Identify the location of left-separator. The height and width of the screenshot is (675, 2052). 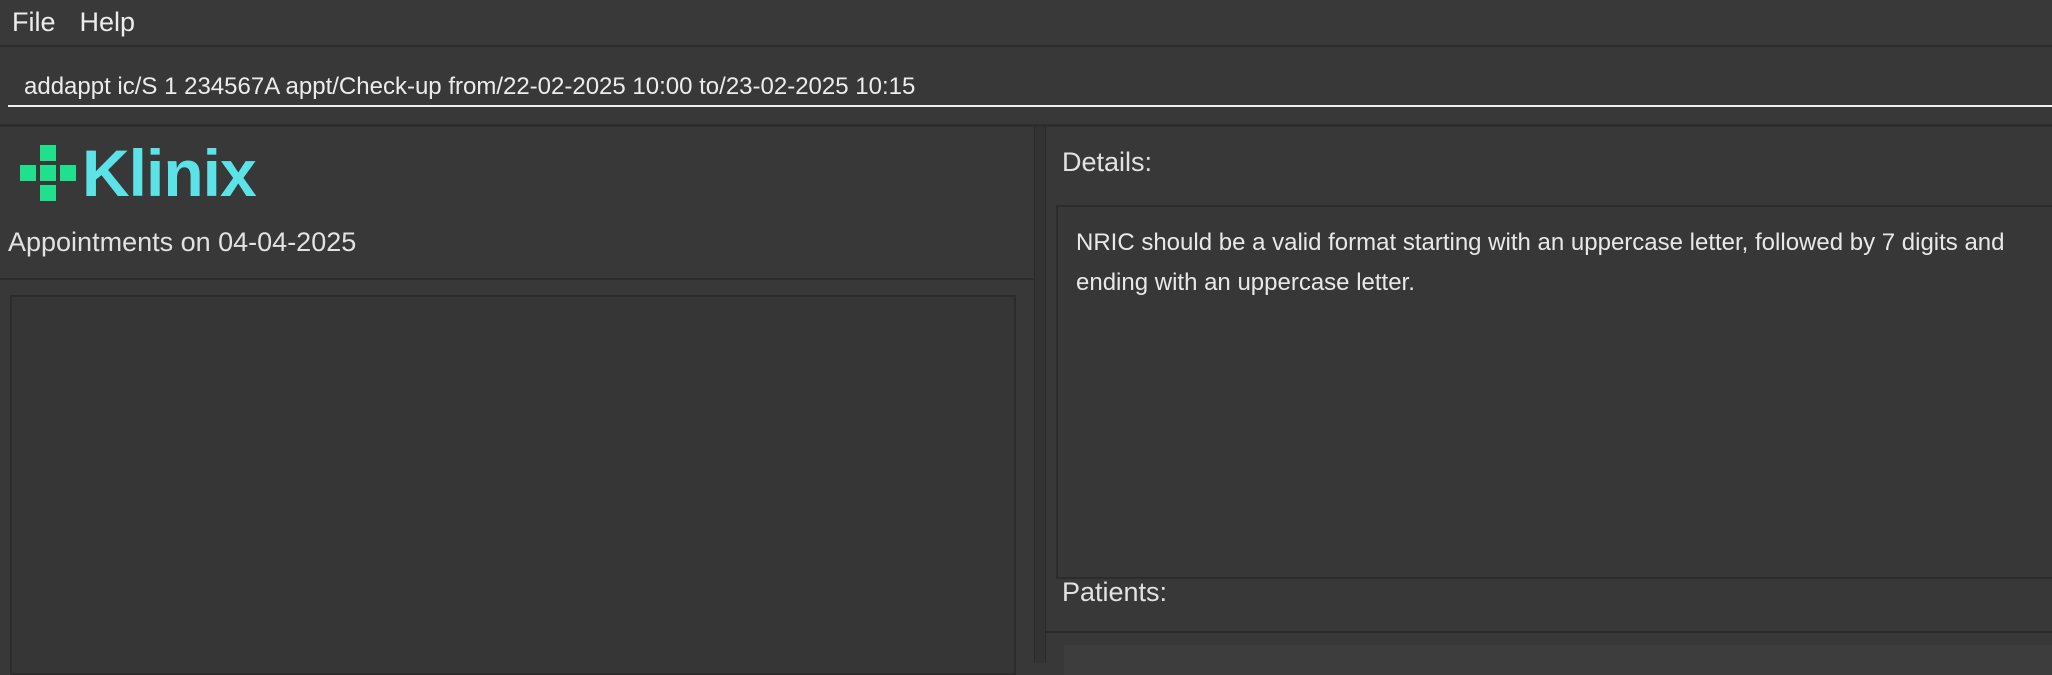
(517, 279).